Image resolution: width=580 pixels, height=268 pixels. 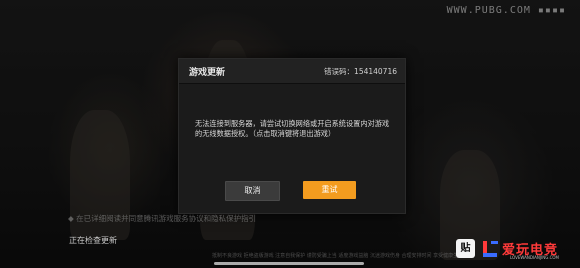 What do you see at coordinates (490, 249) in the screenshot?
I see `watermark-logo-icon` at bounding box center [490, 249].